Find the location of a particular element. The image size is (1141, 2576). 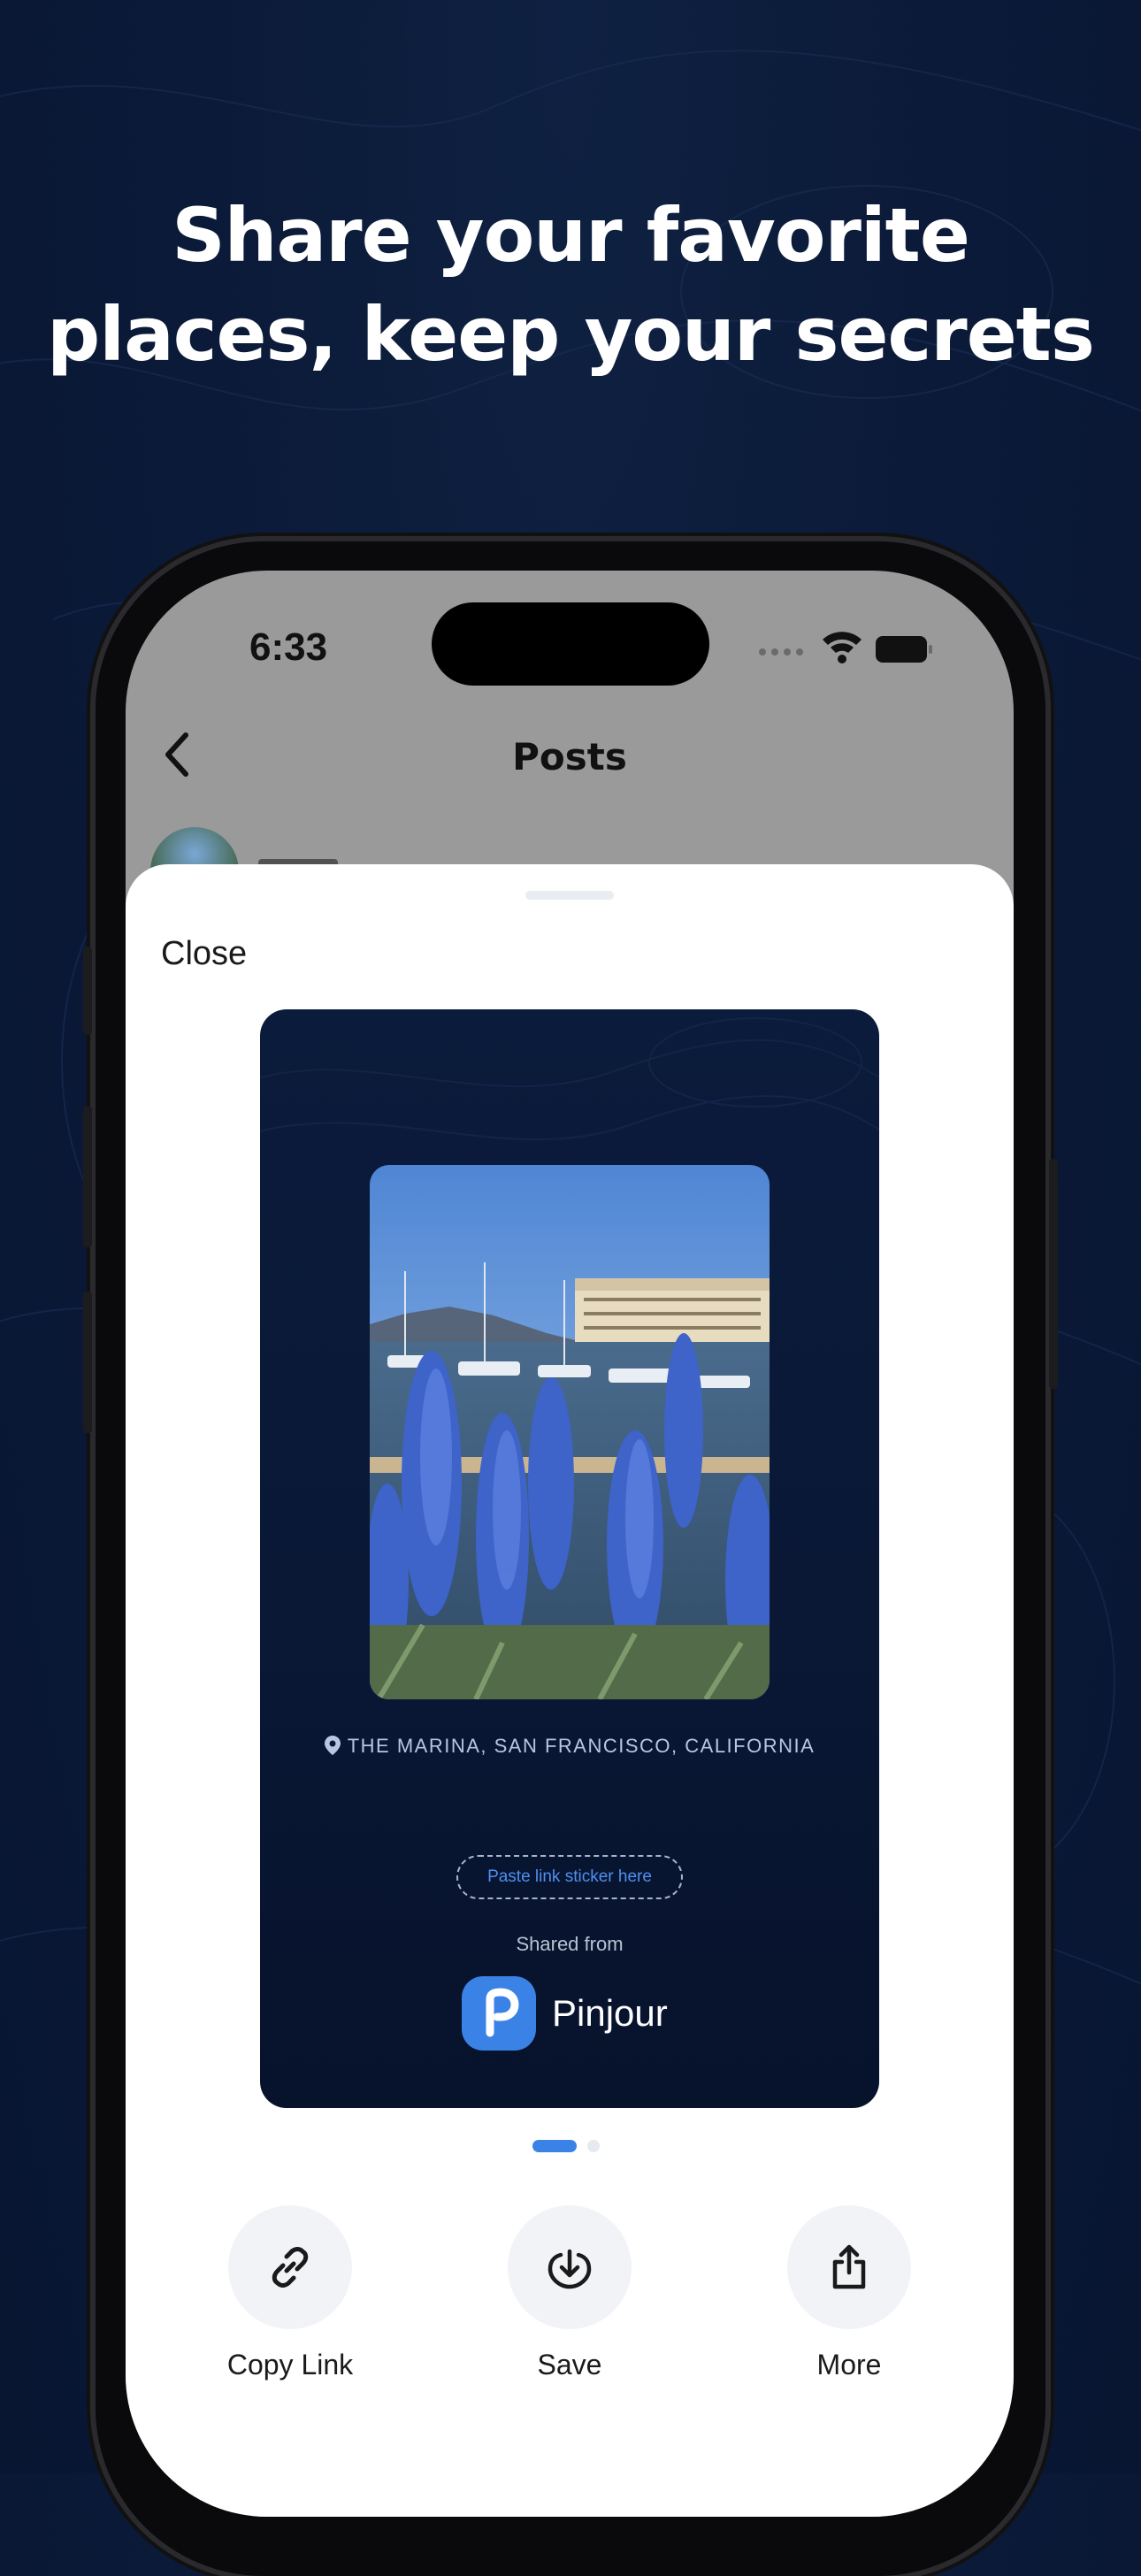

save-button: Save is located at coordinates (569, 2293).